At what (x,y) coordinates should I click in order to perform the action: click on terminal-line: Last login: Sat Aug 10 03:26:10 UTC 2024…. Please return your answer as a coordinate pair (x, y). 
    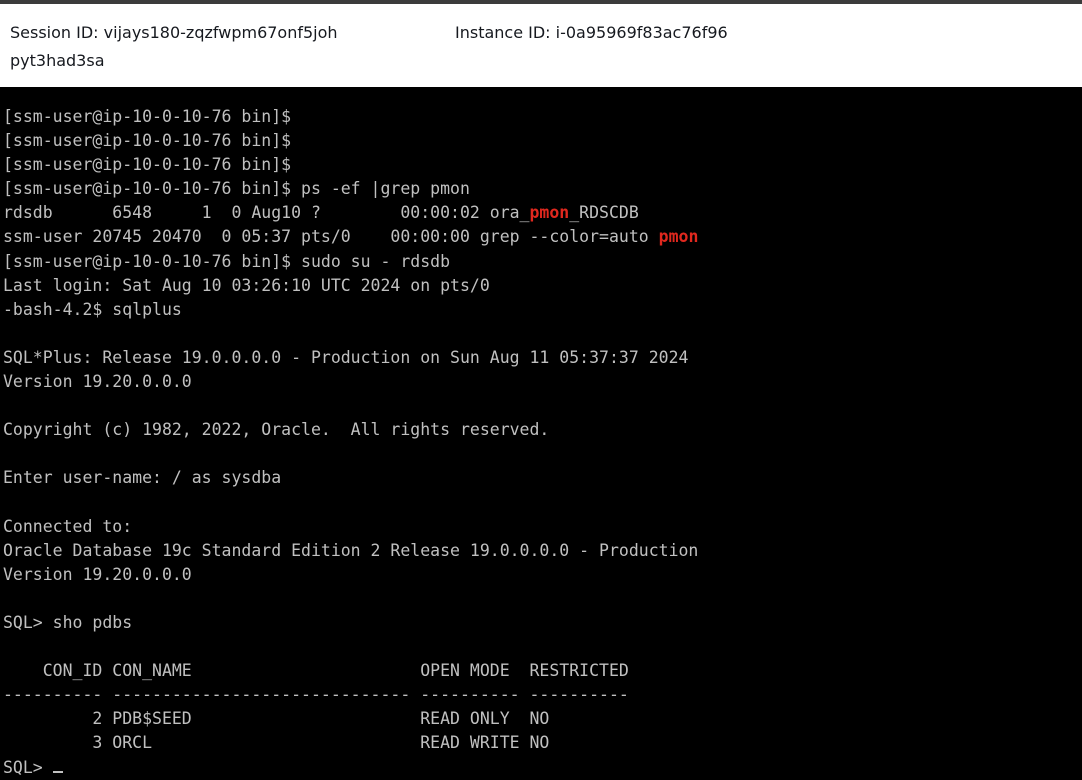
    Looking at the image, I should click on (246, 285).